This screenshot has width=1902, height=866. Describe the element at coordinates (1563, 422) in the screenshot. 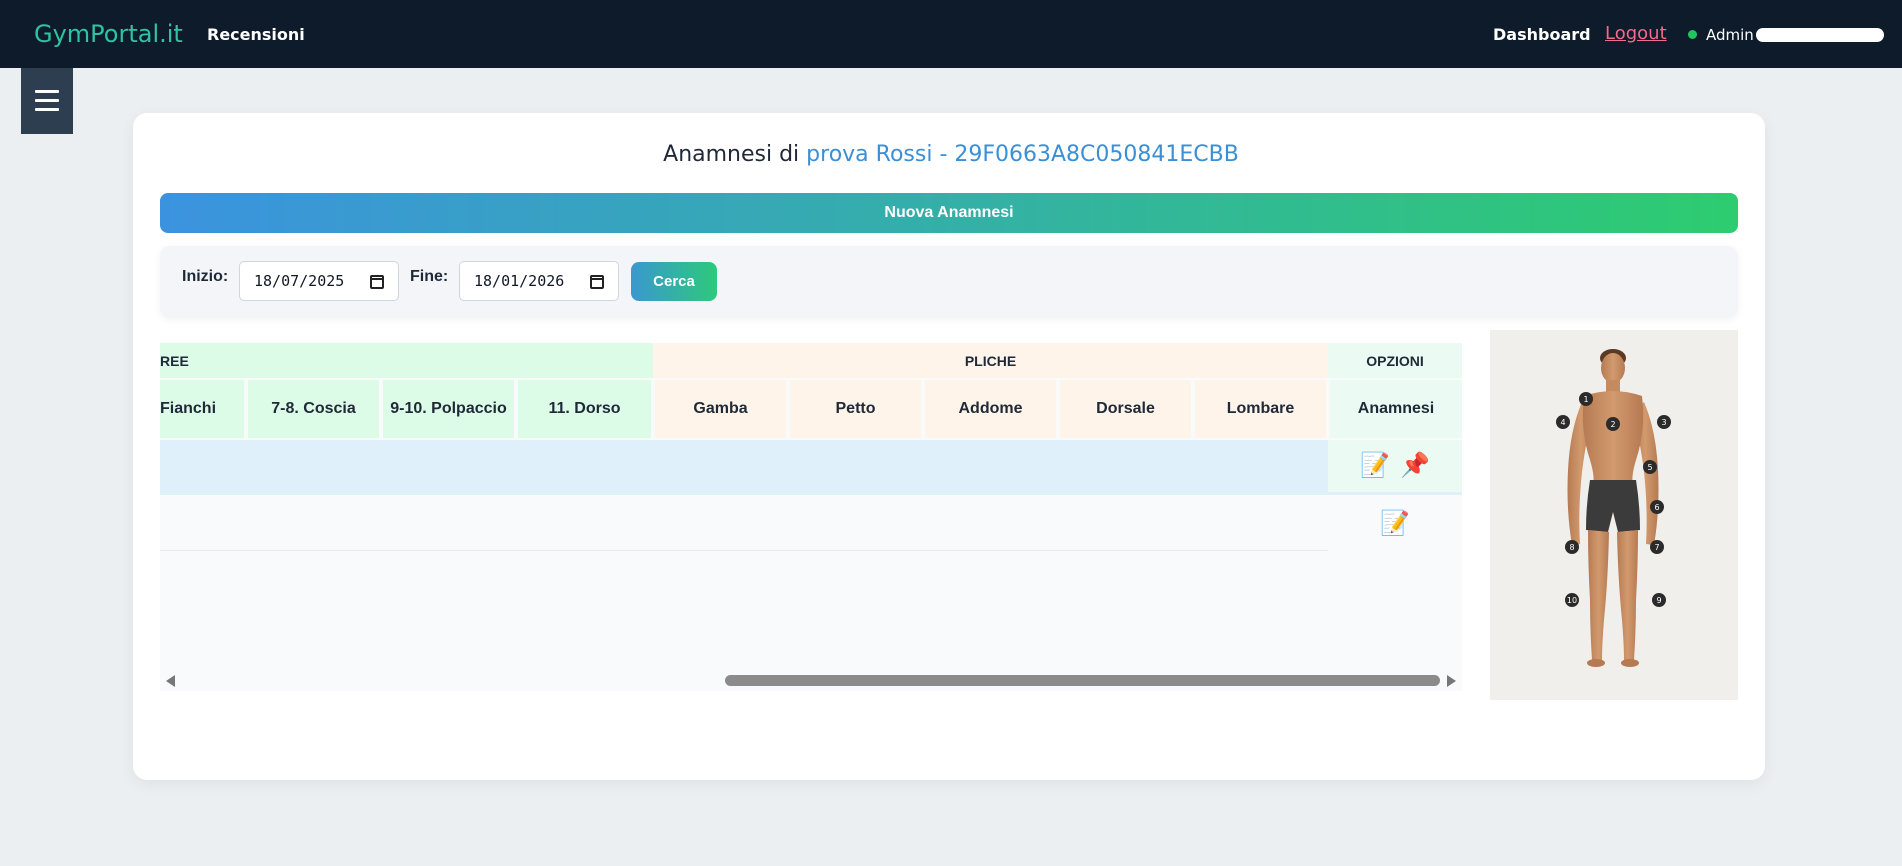

I see `marker-4: 4` at that location.